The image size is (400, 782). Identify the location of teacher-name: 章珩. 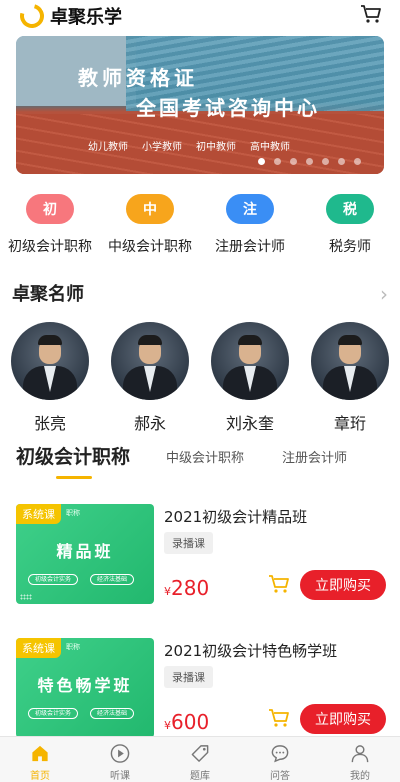
(349, 423).